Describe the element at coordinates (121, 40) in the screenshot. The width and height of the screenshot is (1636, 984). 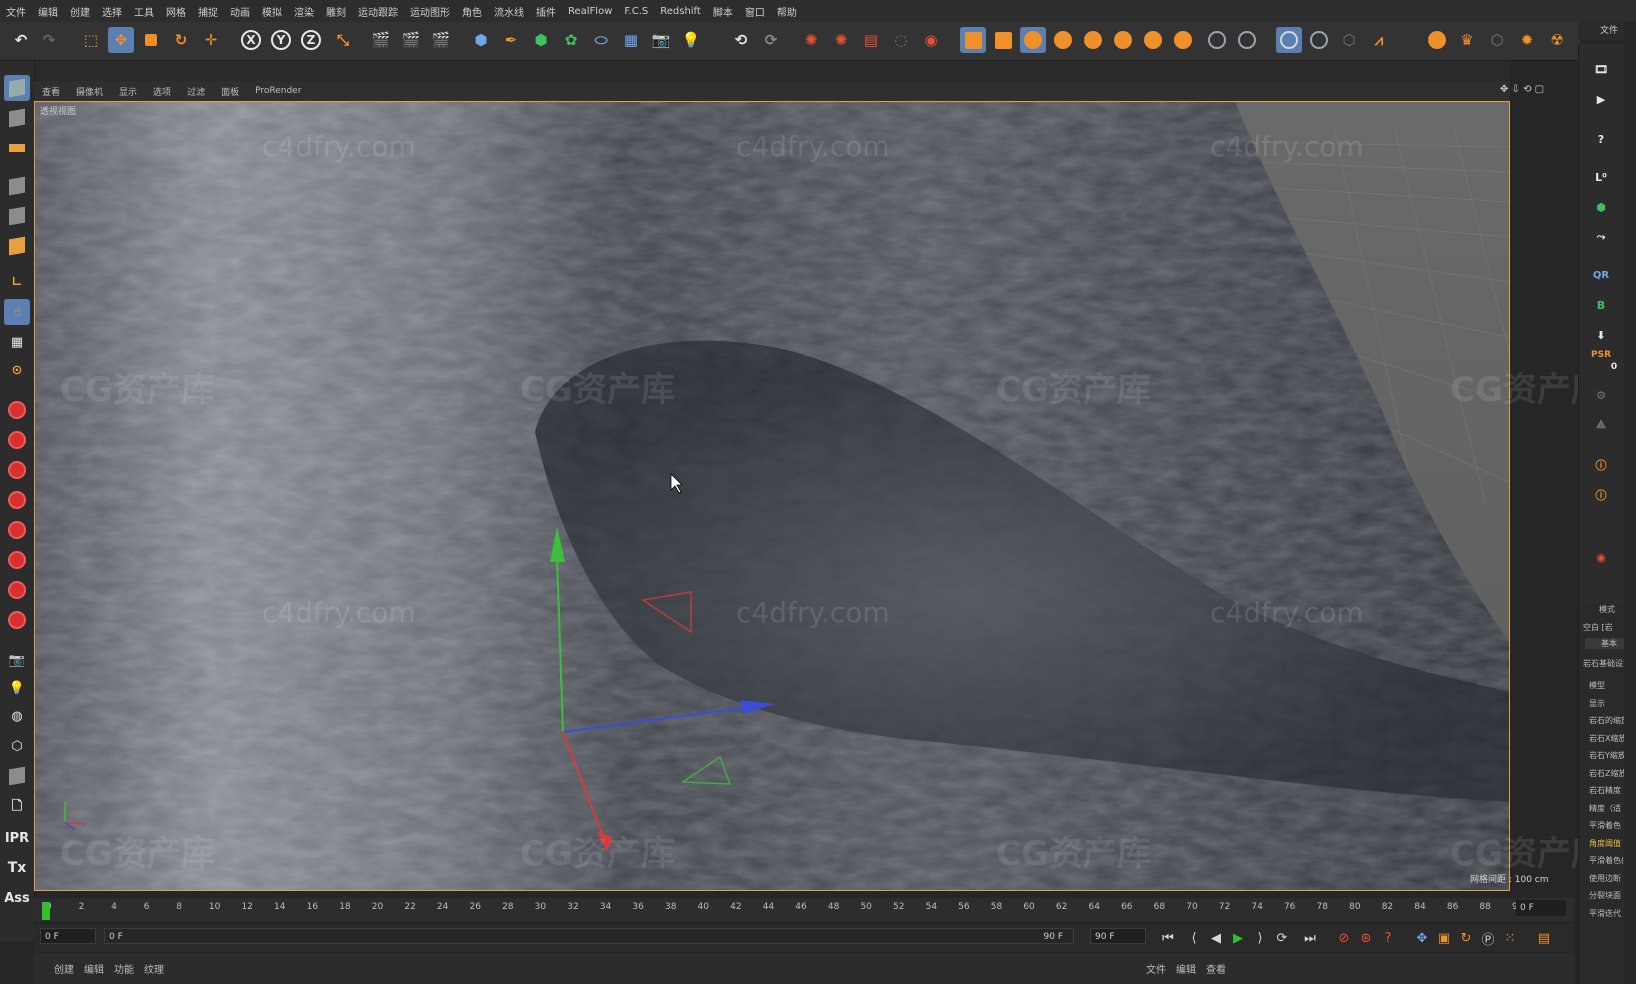
I see `move-tool-icon: ✥` at that location.